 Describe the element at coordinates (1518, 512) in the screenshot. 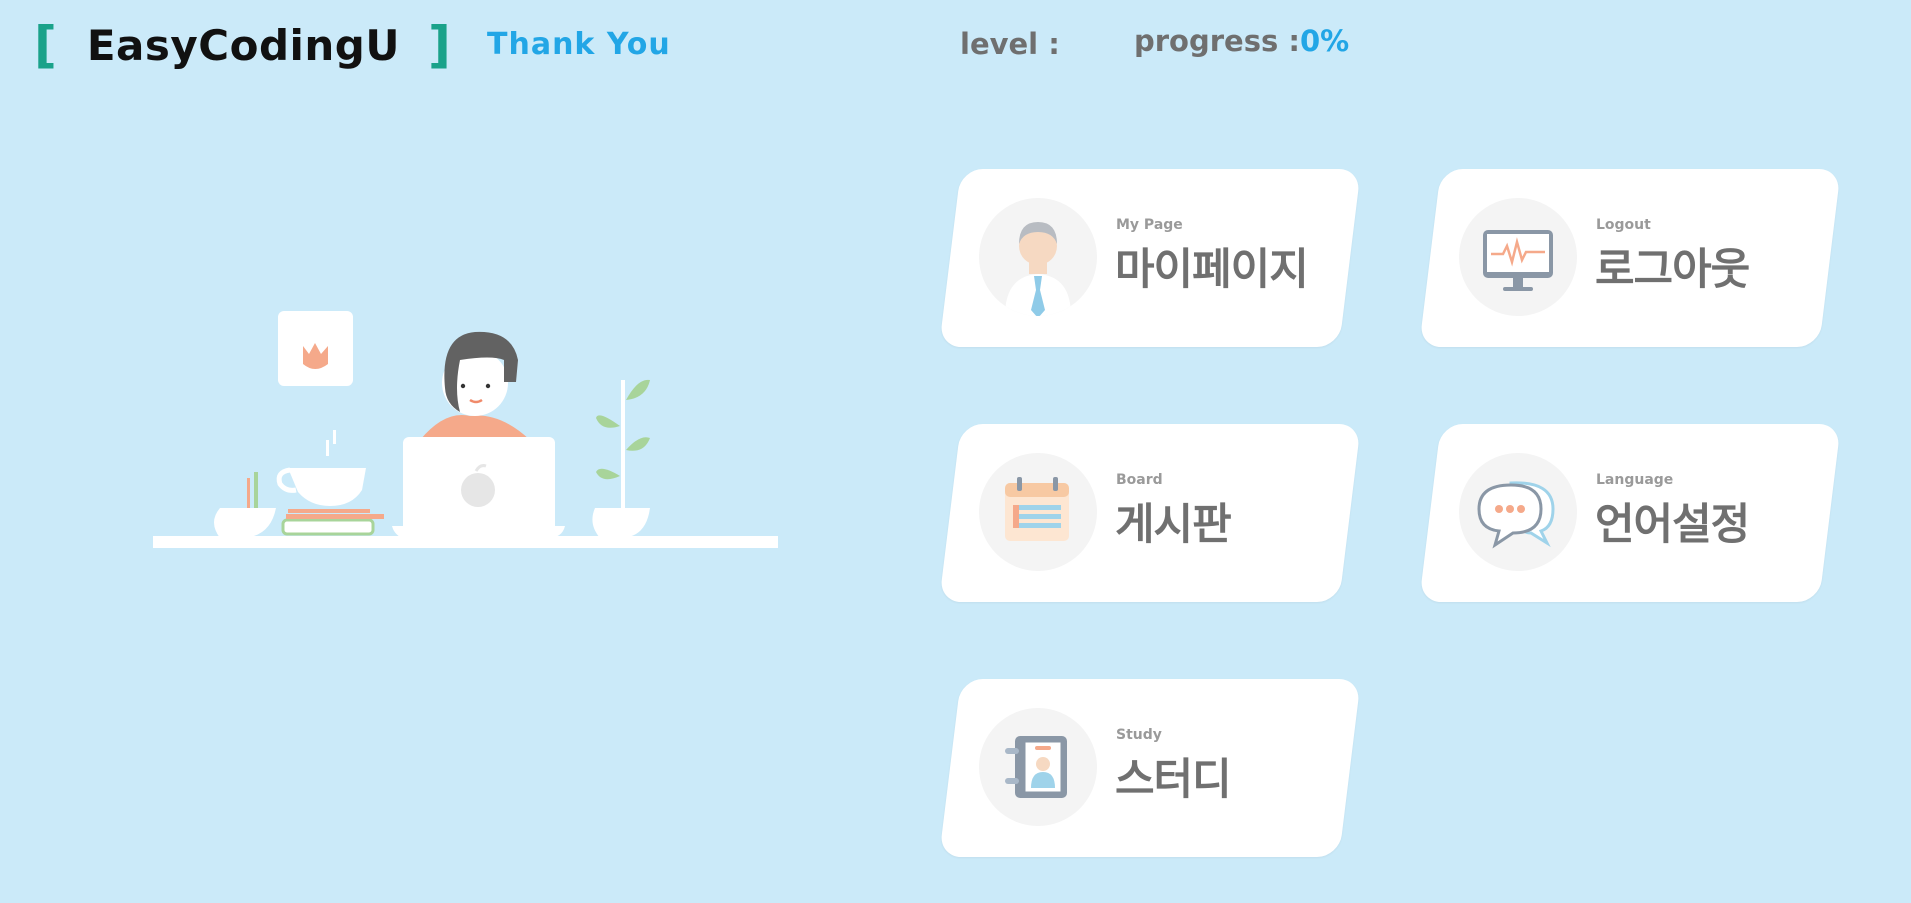

I see `chat-bubbles-icon` at that location.